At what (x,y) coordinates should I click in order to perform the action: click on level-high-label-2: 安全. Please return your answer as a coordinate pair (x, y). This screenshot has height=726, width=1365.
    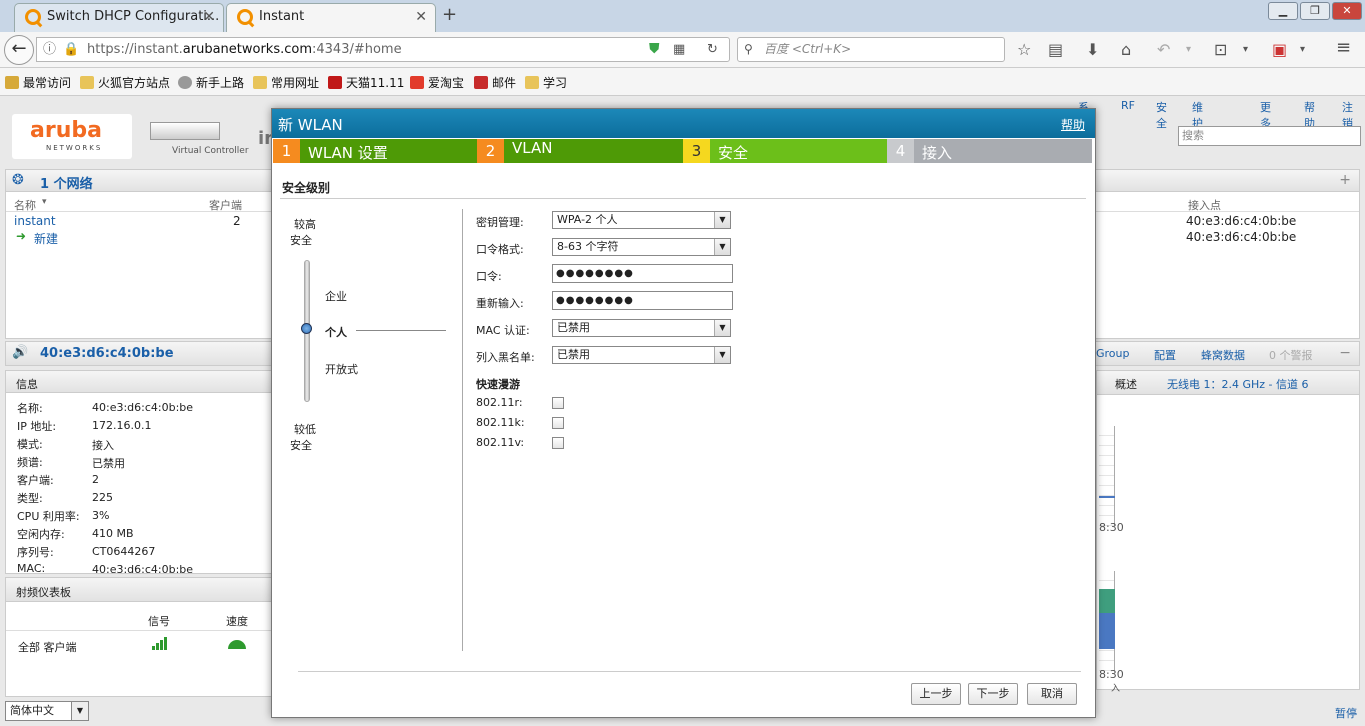
    Looking at the image, I should click on (301, 240).